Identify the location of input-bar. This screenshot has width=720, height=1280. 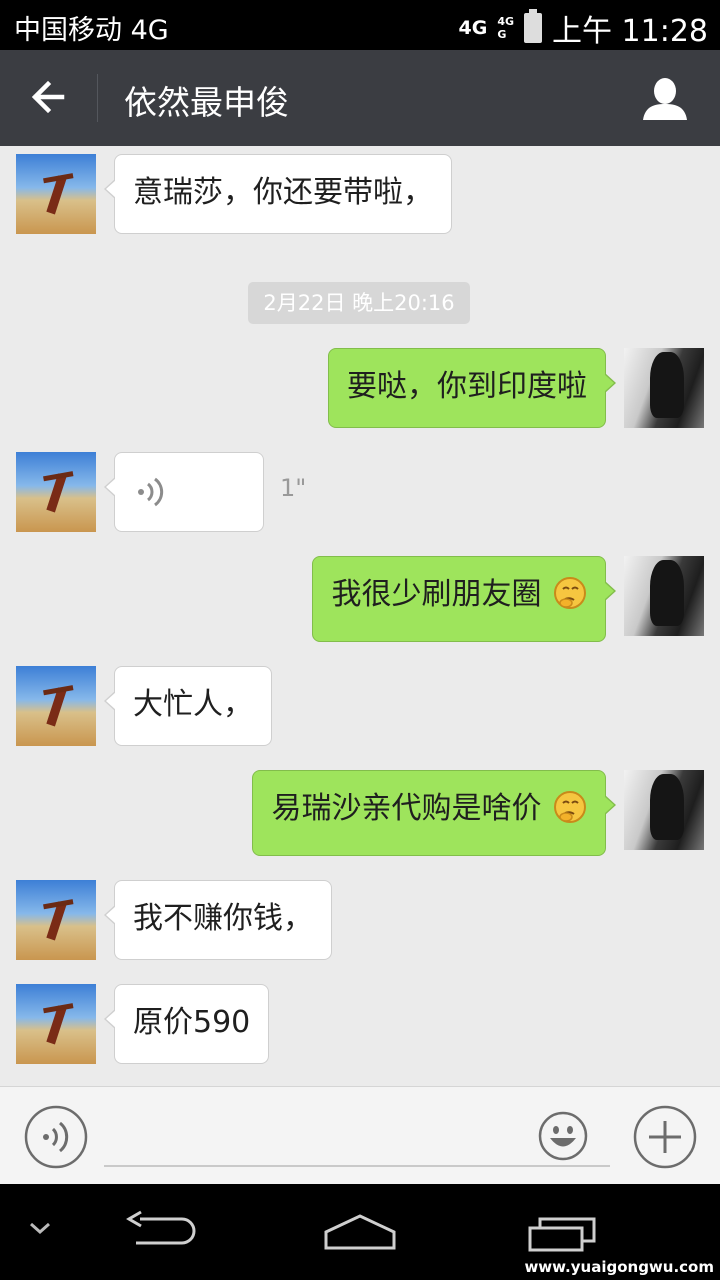
(360, 1135).